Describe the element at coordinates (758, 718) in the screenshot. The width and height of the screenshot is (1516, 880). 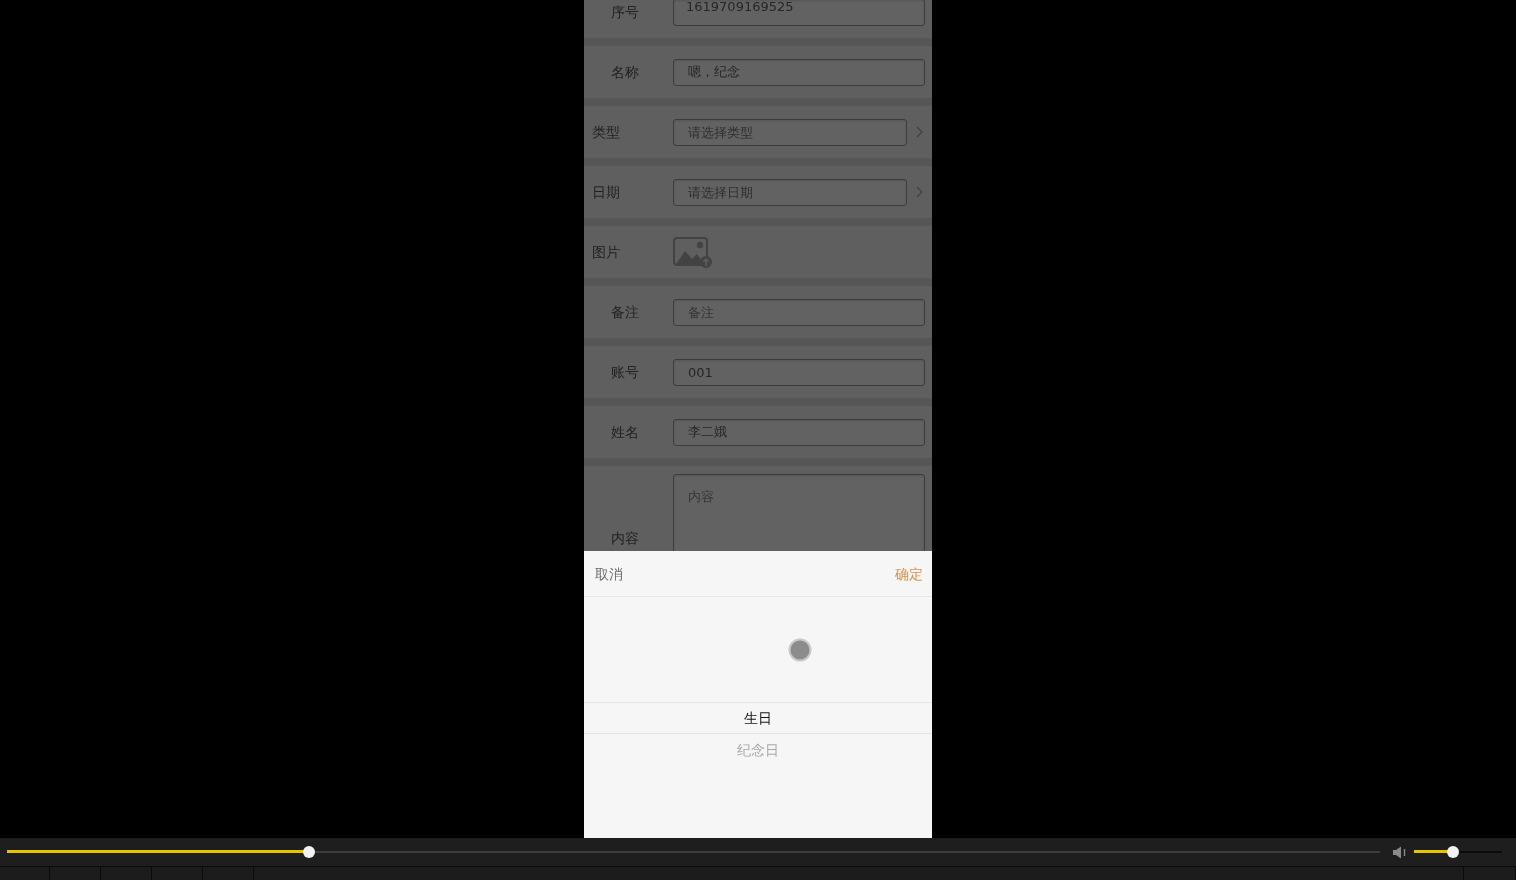
I see `picker-option: 生日` at that location.